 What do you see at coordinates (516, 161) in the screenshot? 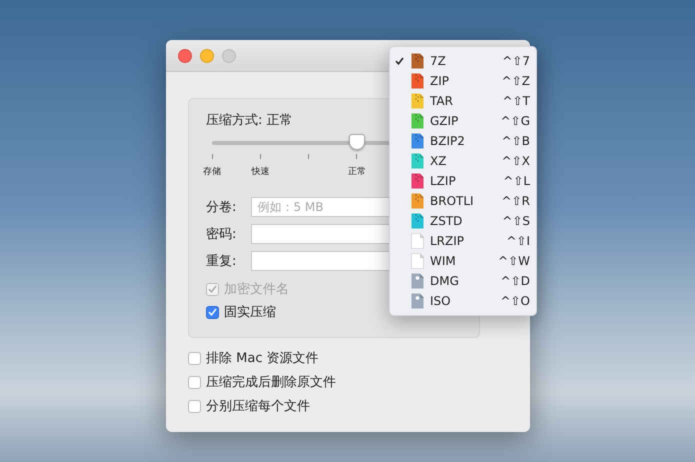
I see `shortcut-label: ^⇧X` at bounding box center [516, 161].